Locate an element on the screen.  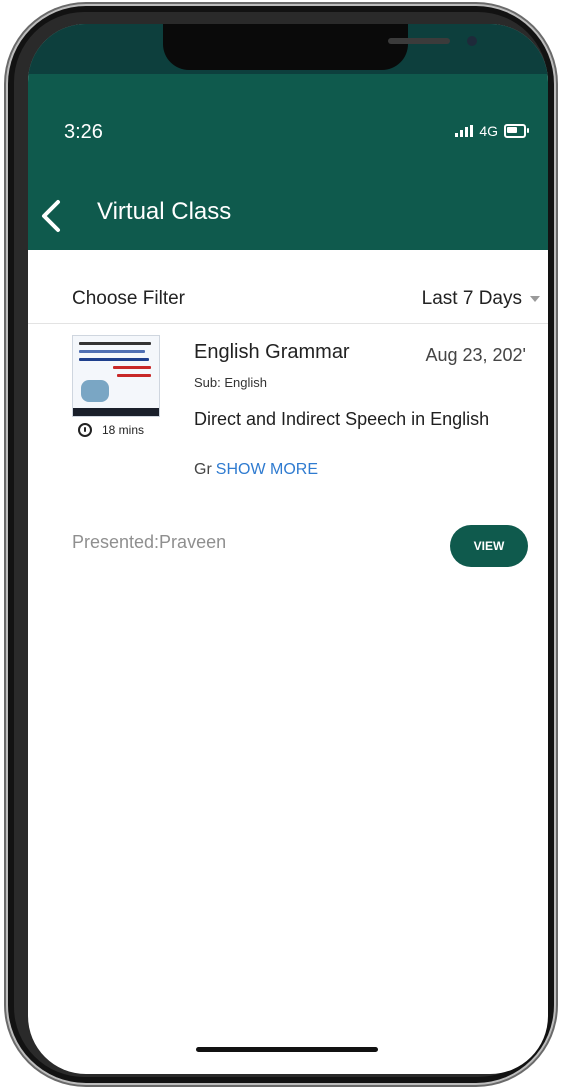
show-more-link: SHOW MORE is located at coordinates (267, 470).